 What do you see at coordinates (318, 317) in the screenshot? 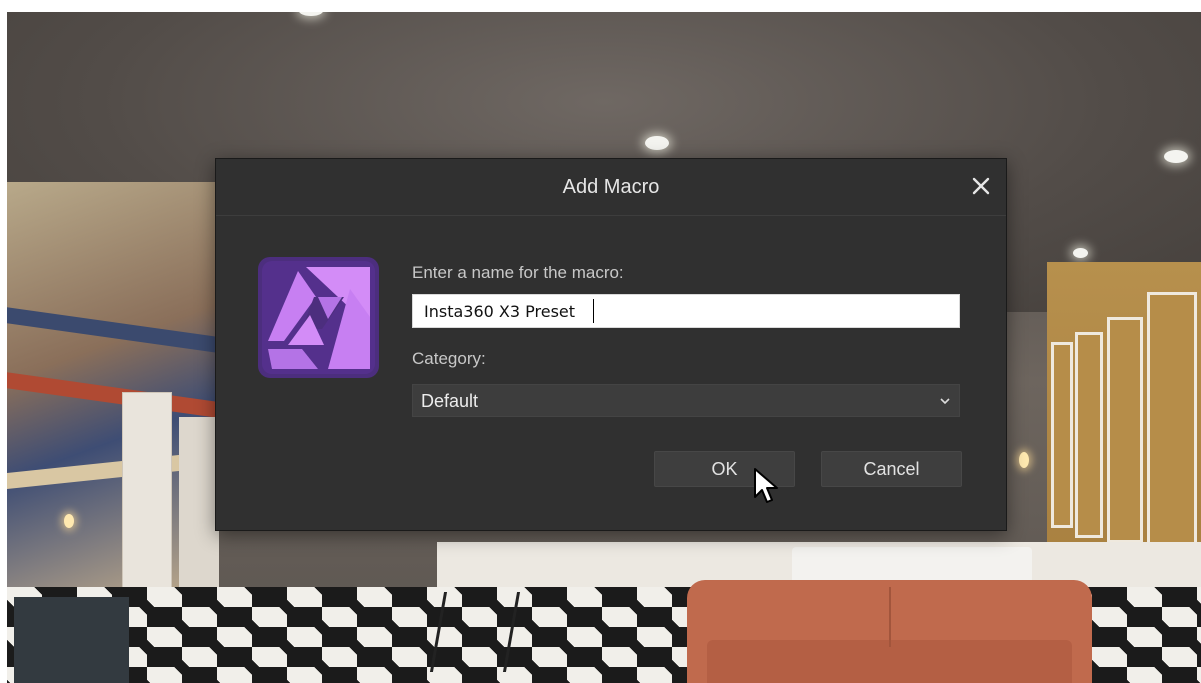
I see `affinity-photo-icon` at bounding box center [318, 317].